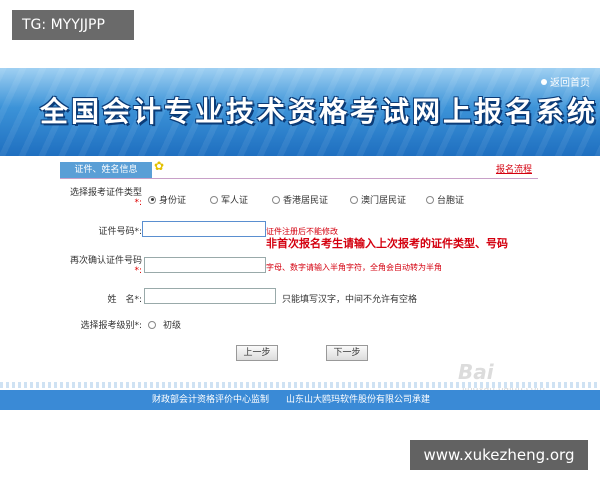  I want to click on footer: 财政部会计资格评价中心监制 山东山大鸥玛软件股份有限公司承建, so click(300, 400).